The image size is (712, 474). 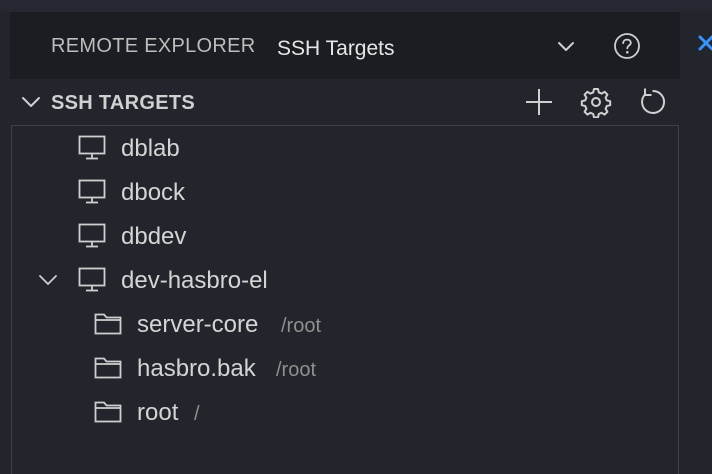 I want to click on close-icon, so click(x=703, y=43).